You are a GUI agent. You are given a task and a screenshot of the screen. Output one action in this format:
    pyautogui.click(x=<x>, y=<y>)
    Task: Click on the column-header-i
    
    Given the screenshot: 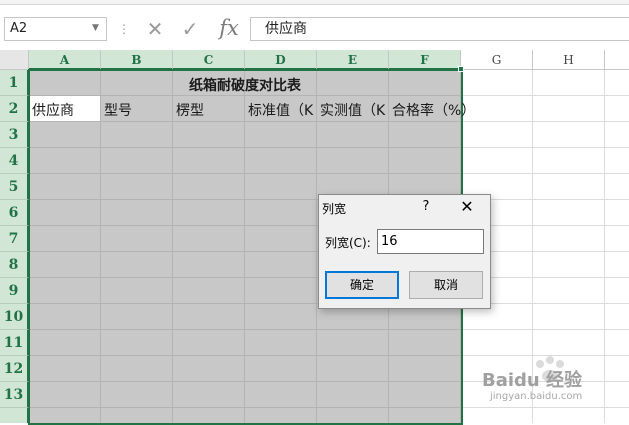 What is the action you would take?
    pyautogui.click(x=617, y=60)
    